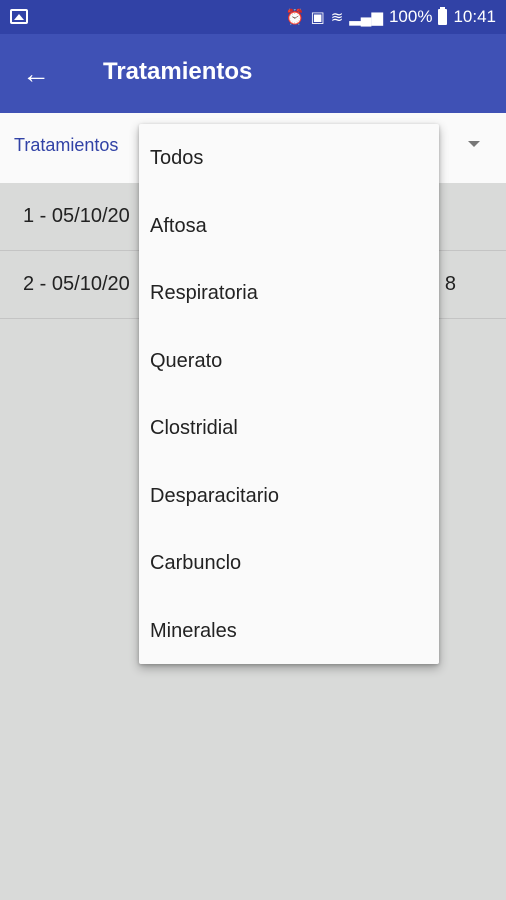 Image resolution: width=506 pixels, height=900 pixels. What do you see at coordinates (66, 145) in the screenshot?
I see `filter-selected-label: Tratamientos` at bounding box center [66, 145].